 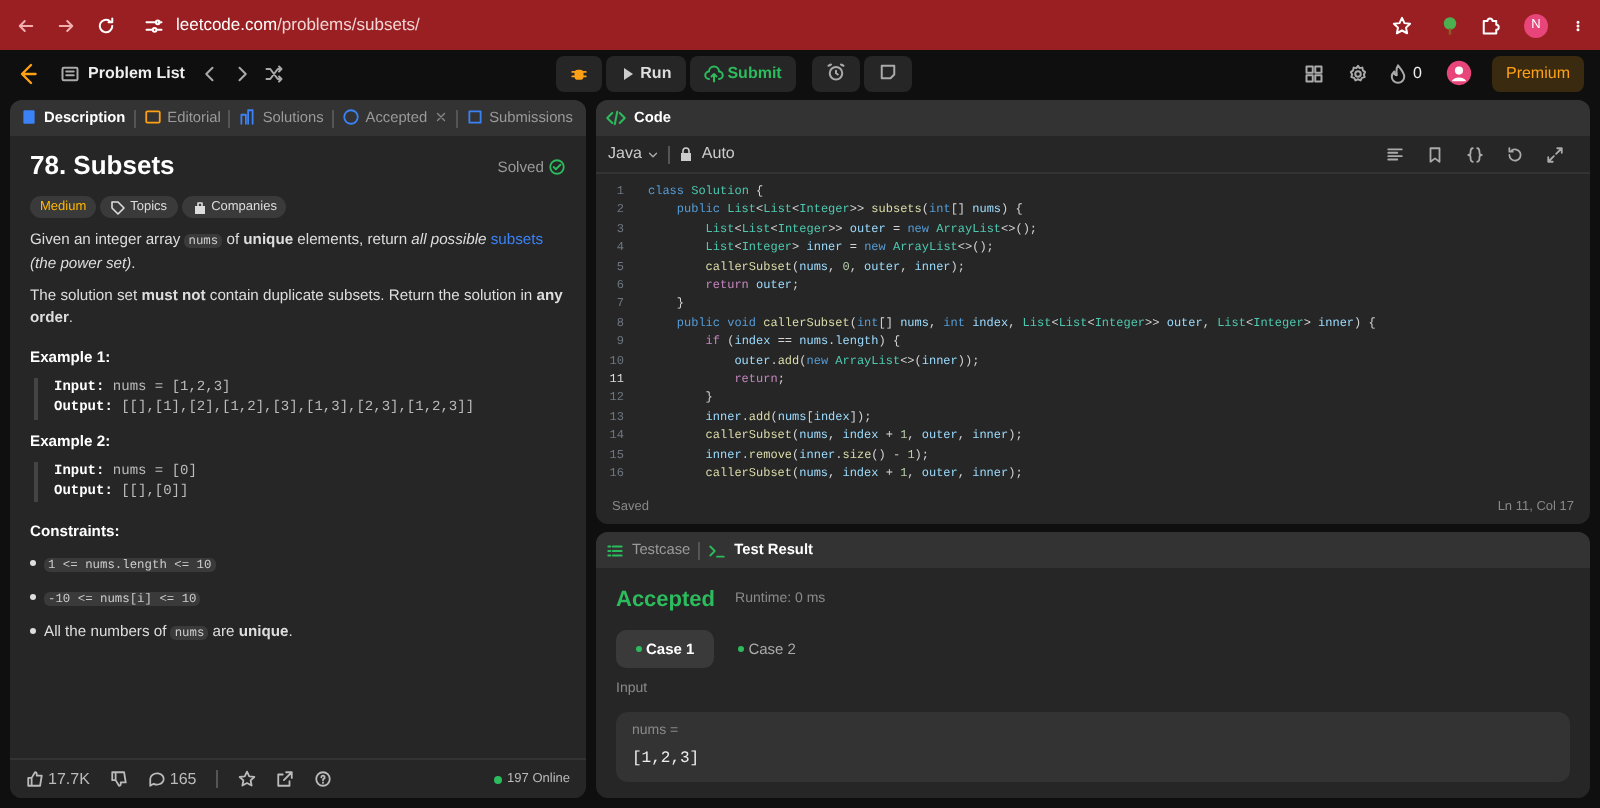 I want to click on braces-icon, so click(x=1475, y=154).